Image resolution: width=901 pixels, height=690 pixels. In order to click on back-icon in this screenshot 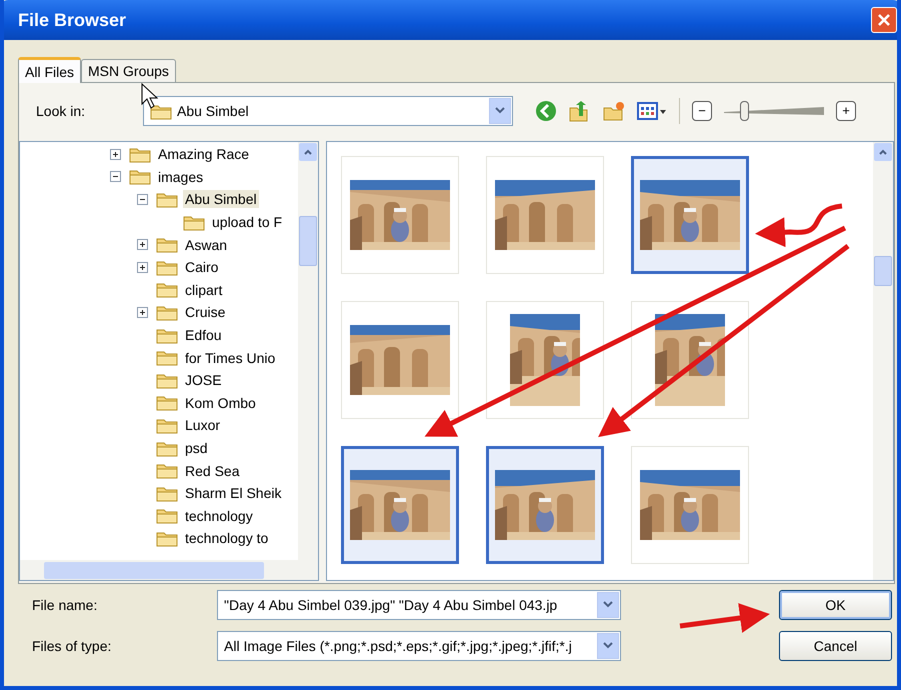, I will do `click(546, 111)`.